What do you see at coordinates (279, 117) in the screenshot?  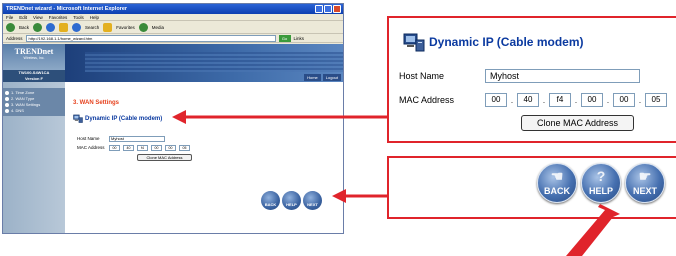 I see `arrow-to-form` at bounding box center [279, 117].